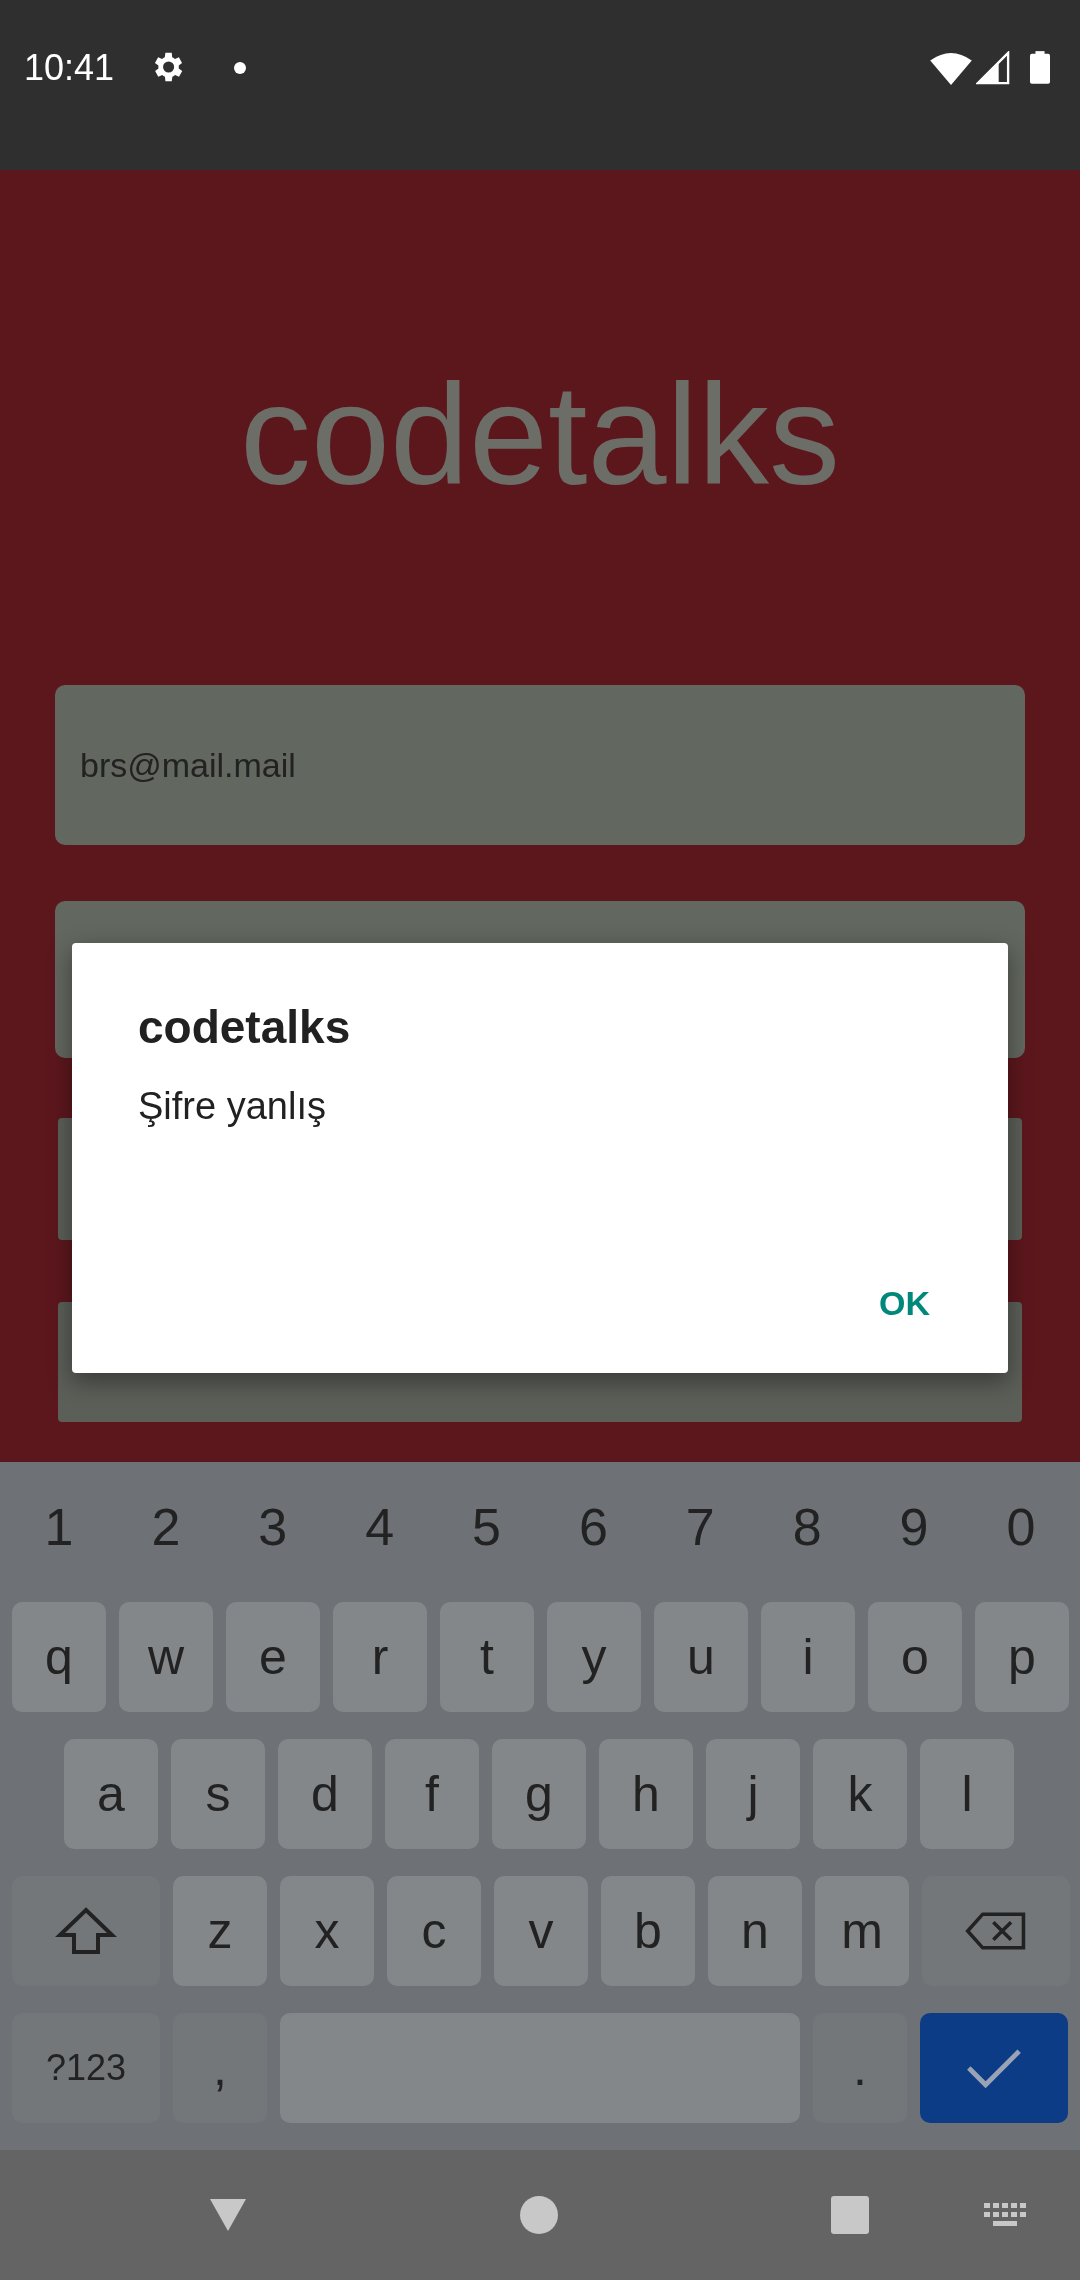 This screenshot has width=1080, height=2280. Describe the element at coordinates (994, 2068) in the screenshot. I see `enter-key` at that location.